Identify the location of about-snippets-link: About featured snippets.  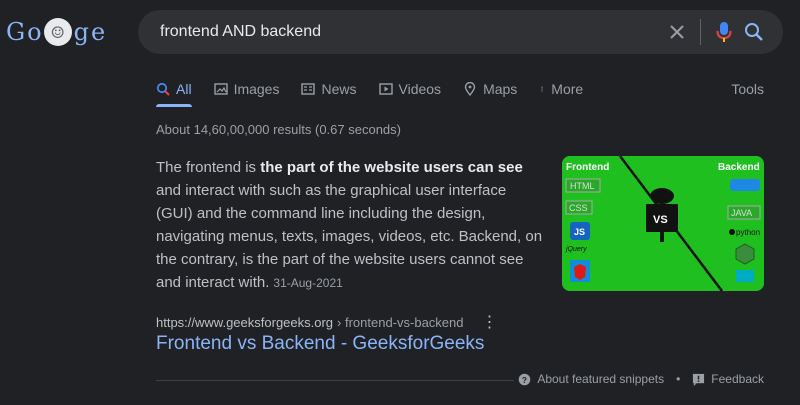
(600, 379).